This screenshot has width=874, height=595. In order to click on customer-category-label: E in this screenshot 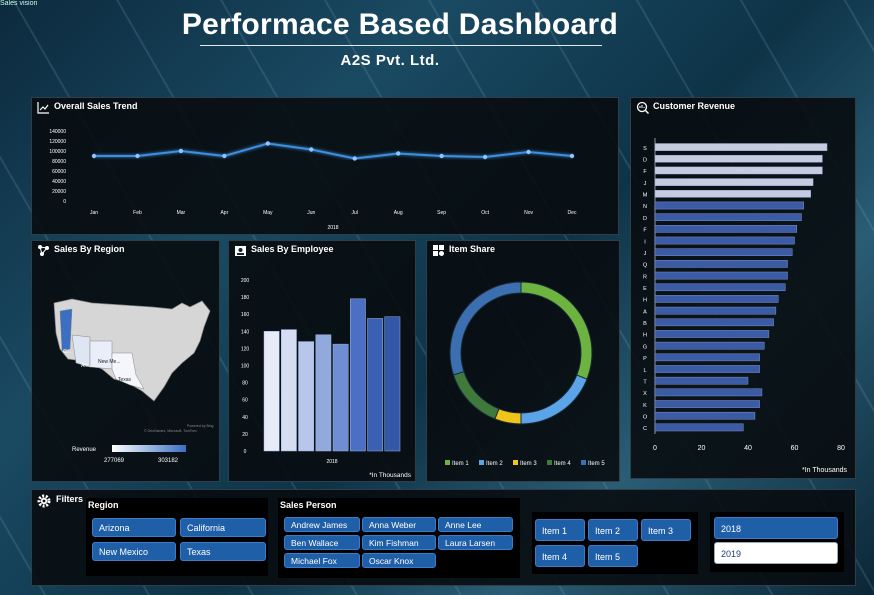, I will do `click(645, 289)`.